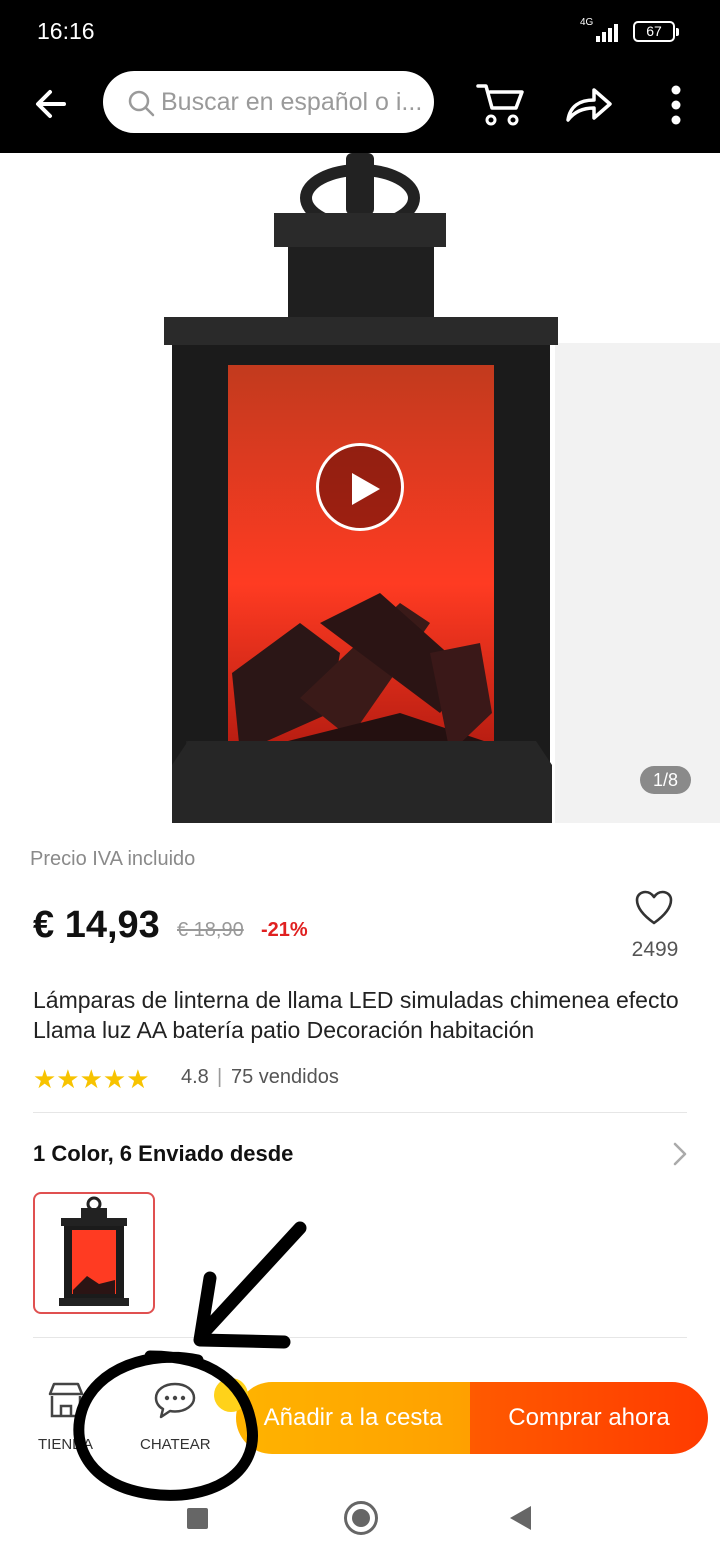 The image size is (720, 1560). Describe the element at coordinates (195, 1077) in the screenshot. I see `rating-score: 4.8` at that location.